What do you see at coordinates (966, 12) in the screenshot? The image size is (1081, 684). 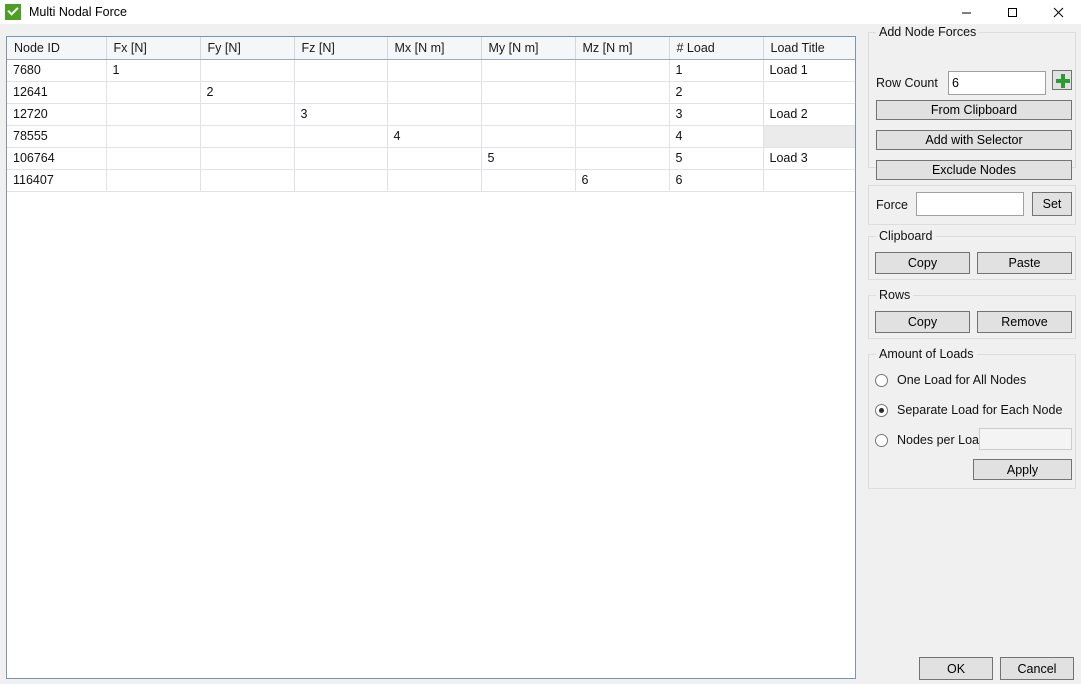 I see `minimize-button` at bounding box center [966, 12].